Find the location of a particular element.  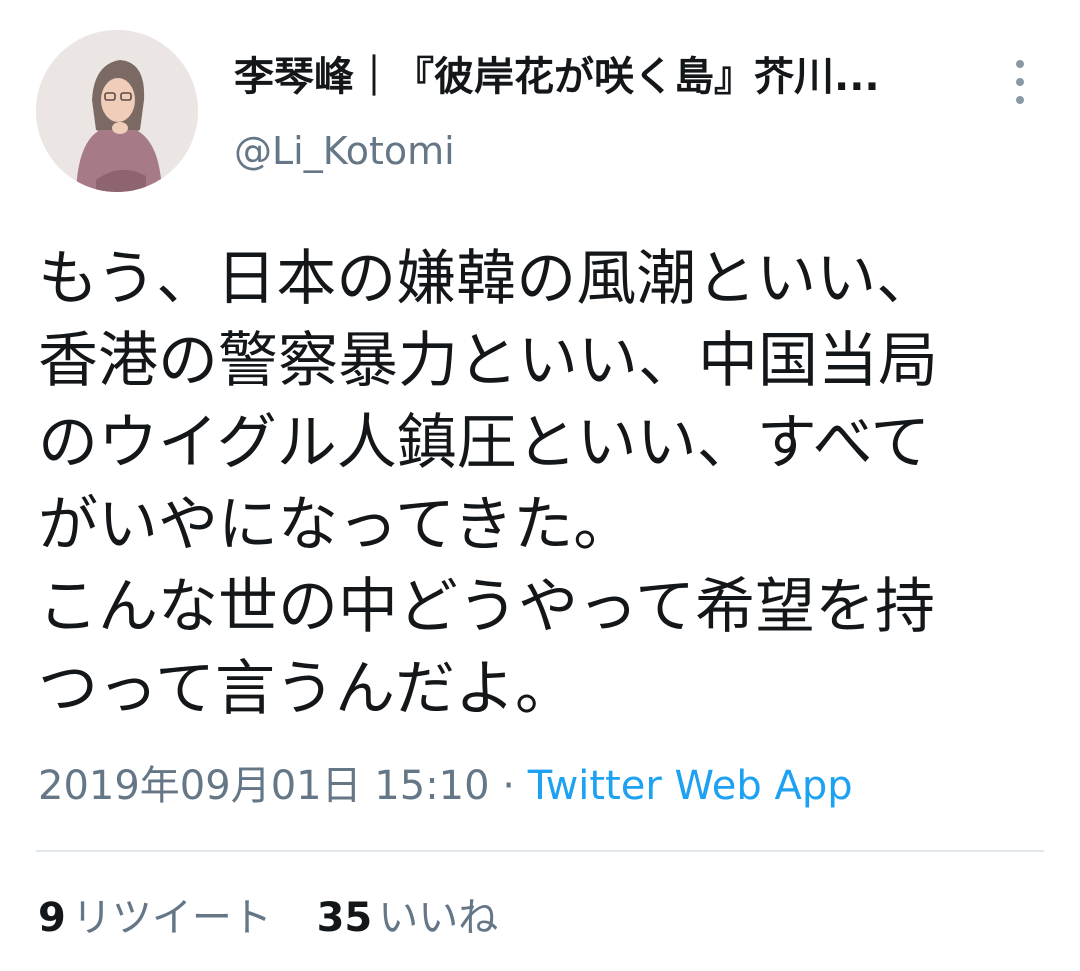

retweets-label: リツイート is located at coordinates (171, 918).